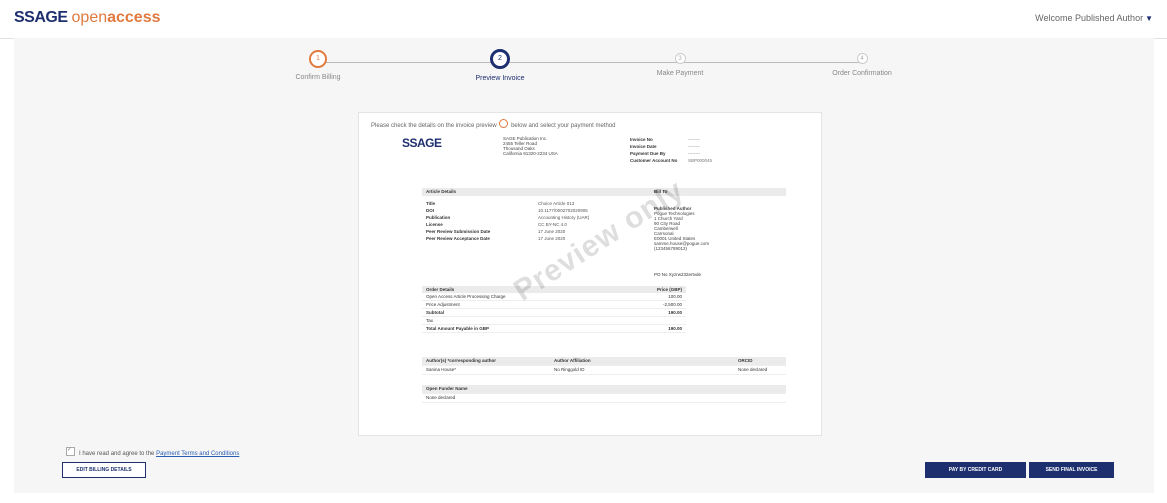  Describe the element at coordinates (554, 329) in the screenshot. I see `order-row: Total Amount Payable in GBP 190.00` at that location.